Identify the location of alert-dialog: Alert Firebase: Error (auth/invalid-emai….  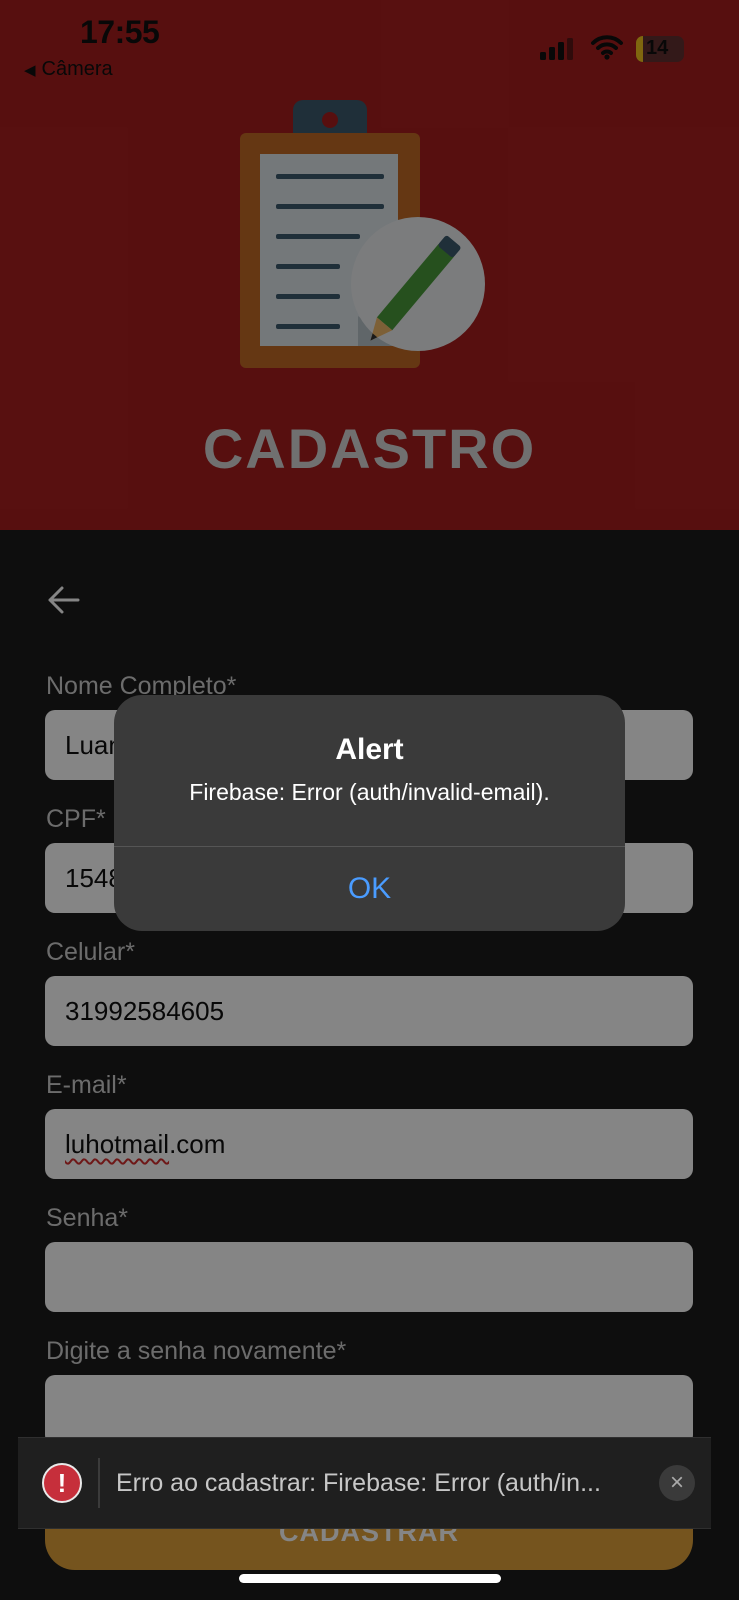
(369, 813).